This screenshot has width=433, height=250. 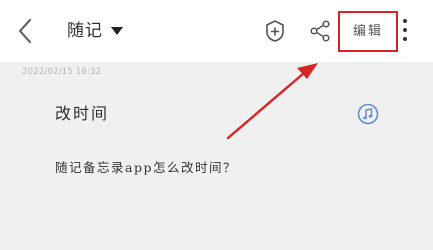 What do you see at coordinates (146, 167) in the screenshot?
I see `note-body: 随记备忘录app怎么改时间？` at bounding box center [146, 167].